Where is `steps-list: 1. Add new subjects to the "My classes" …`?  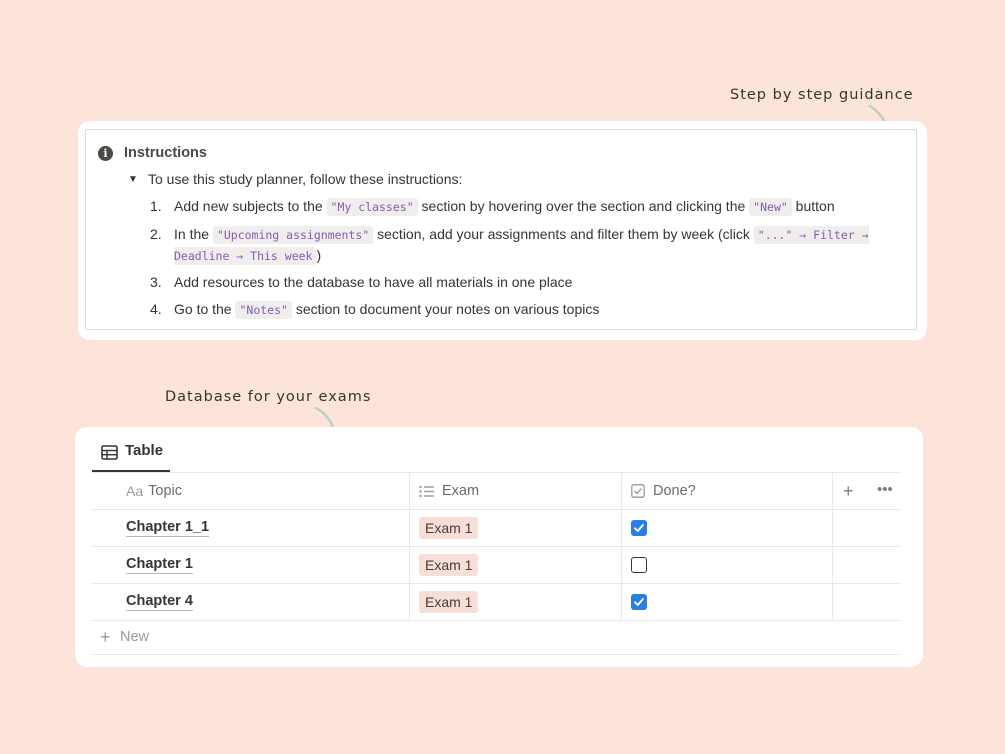 steps-list: 1. Add new subjects to the "My classes" … is located at coordinates (520, 261).